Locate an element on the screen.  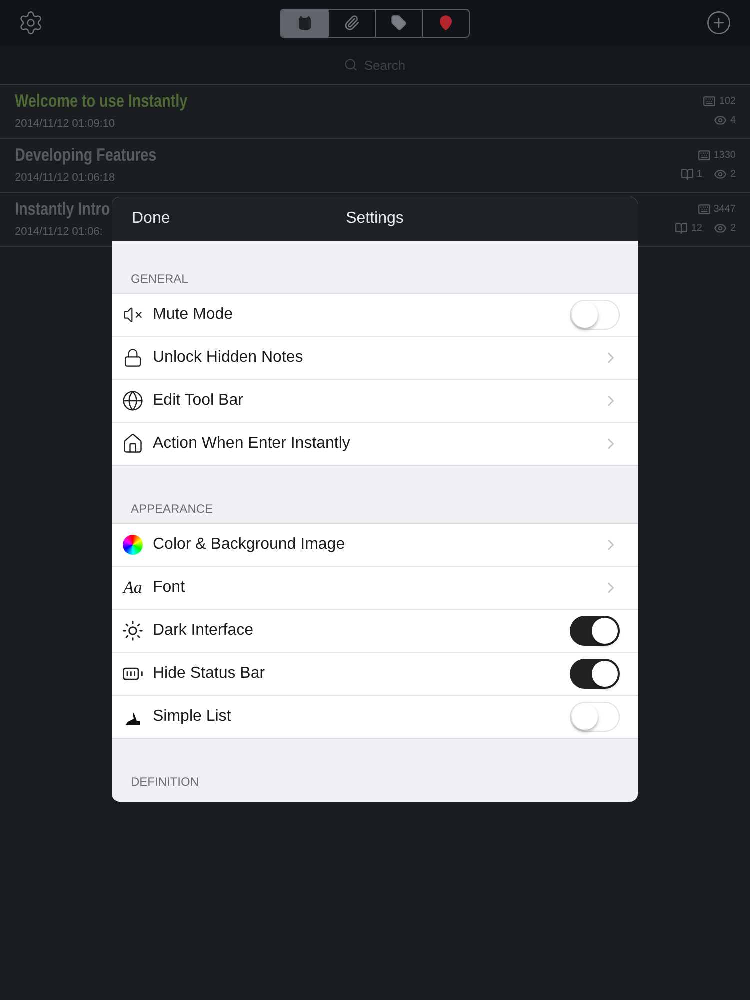
note-date: 2014/11/12 01:06: is located at coordinates (59, 232).